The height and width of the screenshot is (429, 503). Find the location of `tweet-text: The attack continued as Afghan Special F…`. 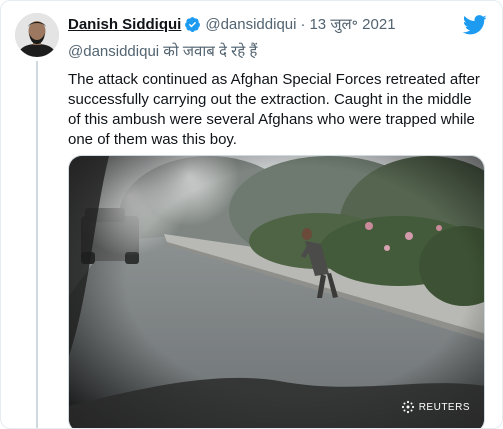

tweet-text: The attack continued as Afghan Special F… is located at coordinates (274, 109).